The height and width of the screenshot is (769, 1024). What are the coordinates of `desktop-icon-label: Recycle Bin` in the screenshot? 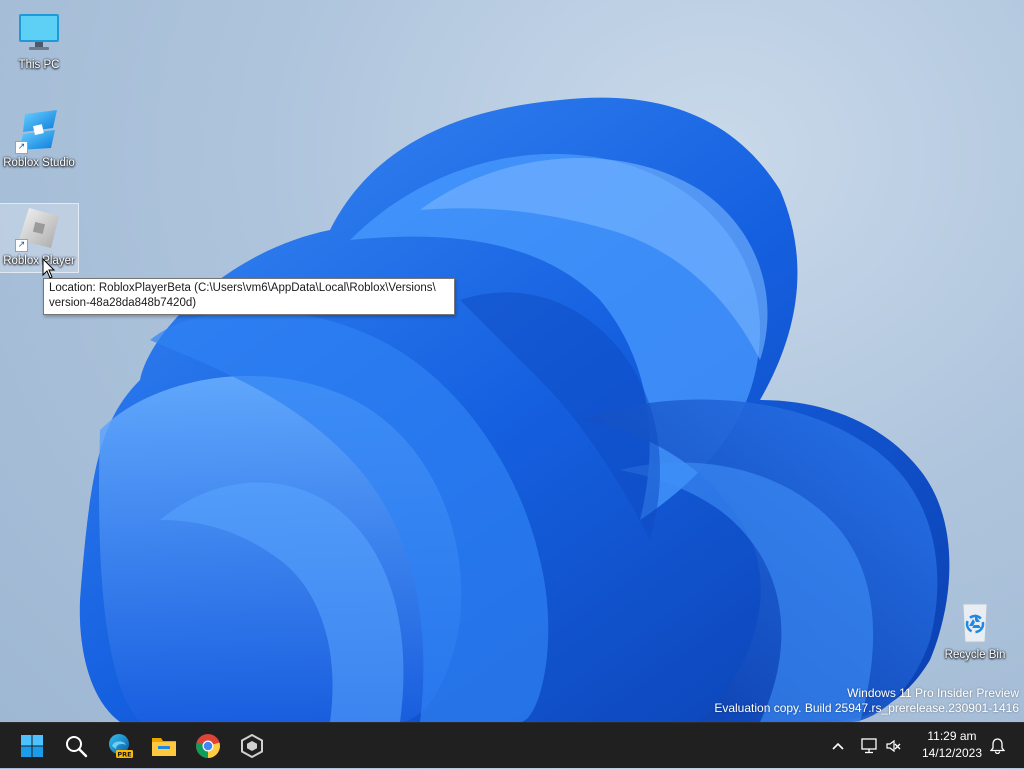 It's located at (975, 655).